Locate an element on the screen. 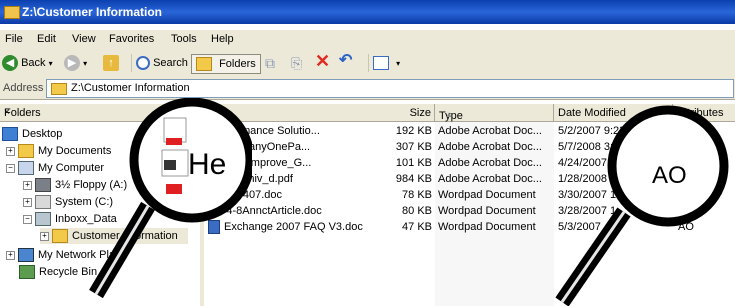  column-header-attributes: Attributes is located at coordinates (704, 113).